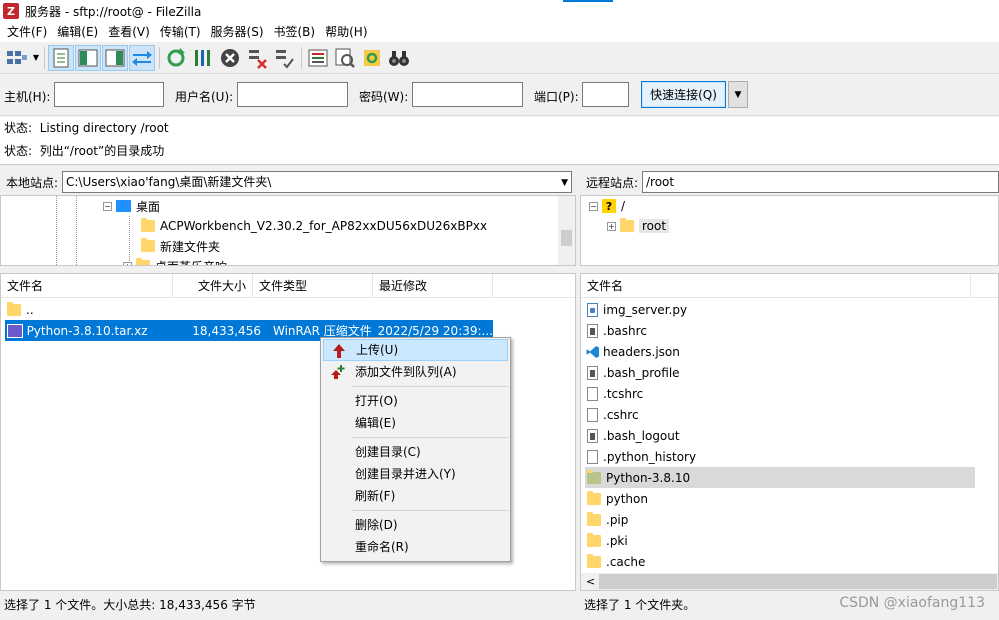 The image size is (999, 620). I want to click on toggle-remote-tree-button, so click(115, 57).